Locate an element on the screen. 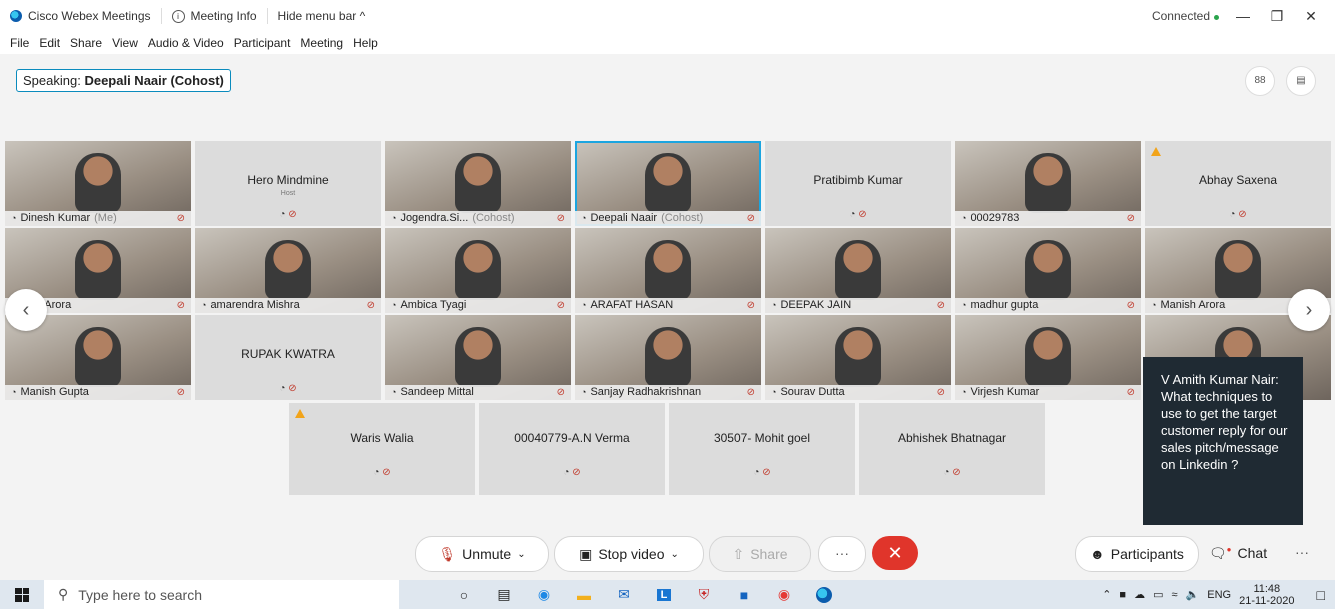 This screenshot has height=609, width=1335. chat-button: 🗨● Chat is located at coordinates (1238, 553).